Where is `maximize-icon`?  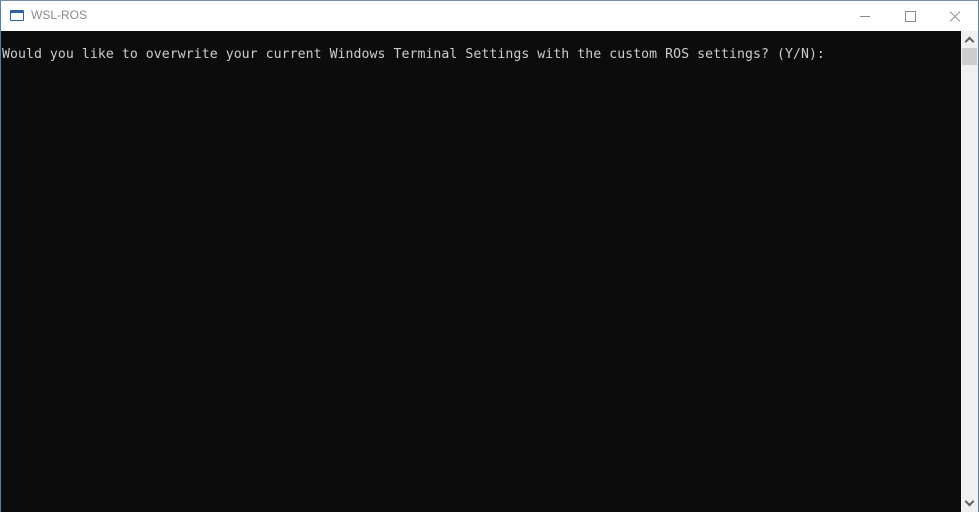
maximize-icon is located at coordinates (910, 16).